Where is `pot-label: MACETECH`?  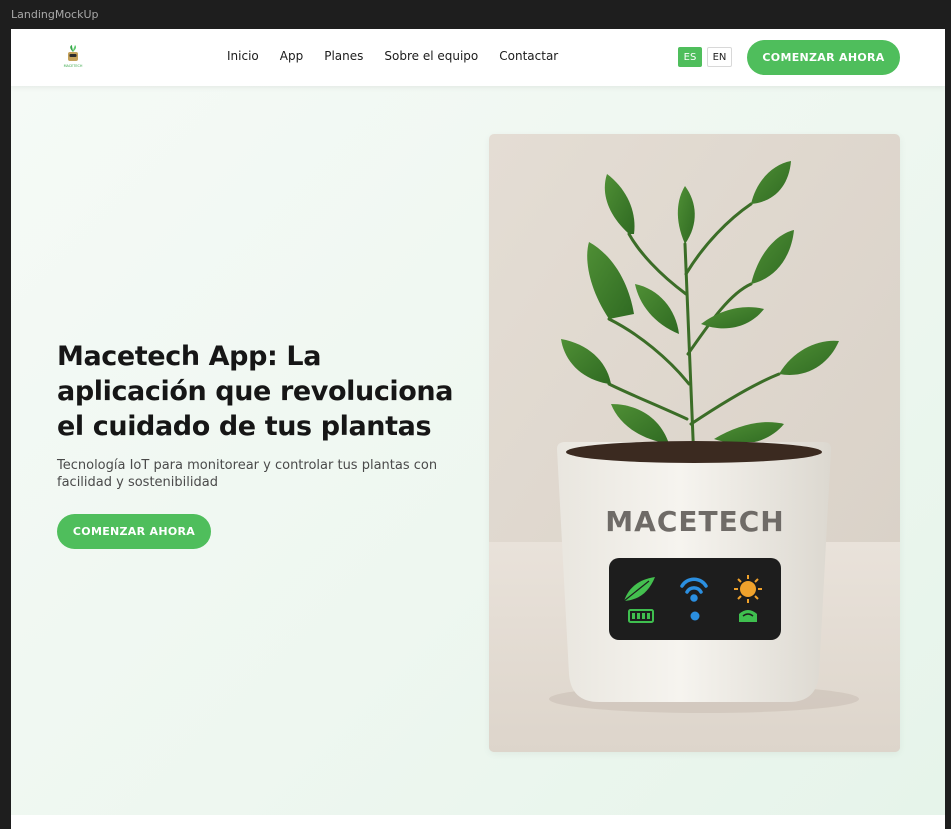 pot-label: MACETECH is located at coordinates (694, 521).